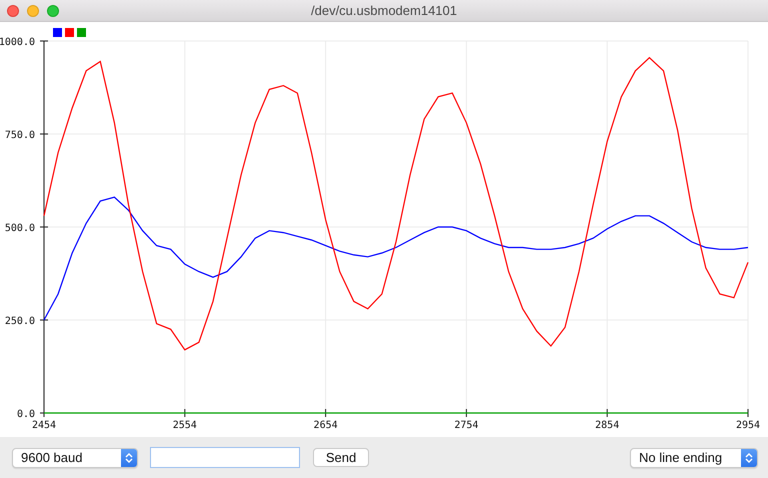 The width and height of the screenshot is (768, 478). Describe the element at coordinates (184, 425) in the screenshot. I see `x-tick-label: 2554` at that location.